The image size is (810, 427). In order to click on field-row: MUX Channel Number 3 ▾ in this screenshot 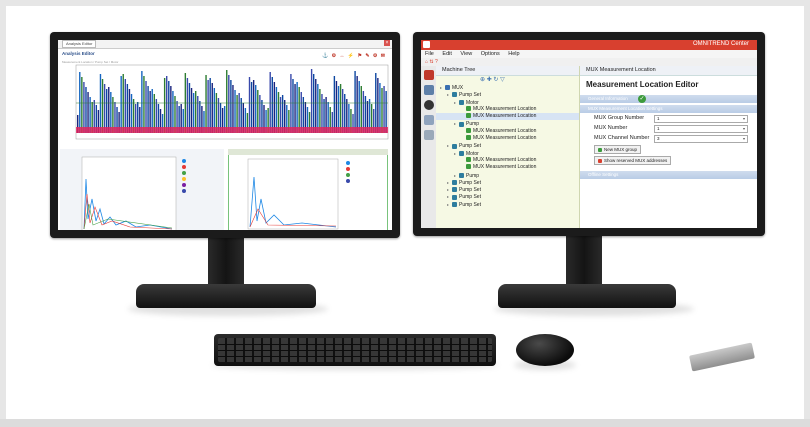, I will do `click(668, 138)`.